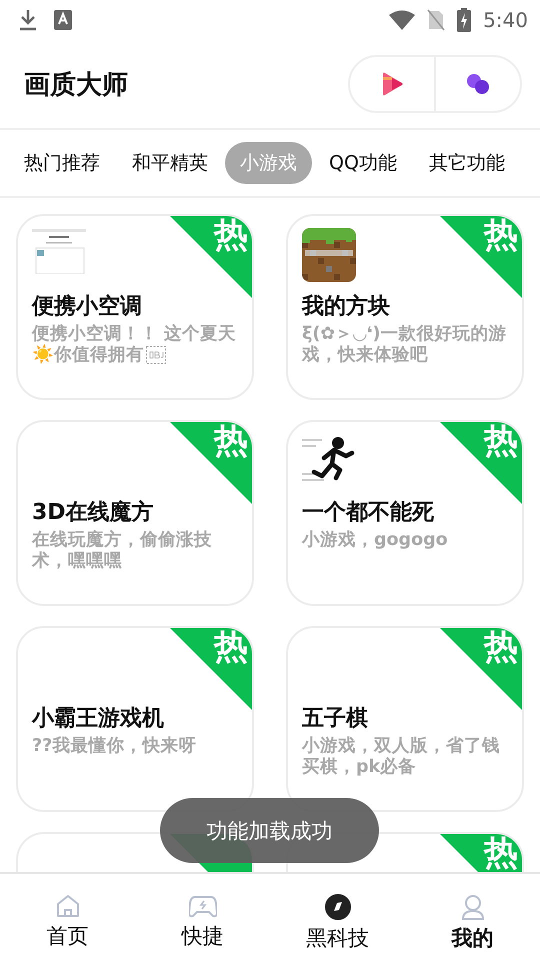 The height and width of the screenshot is (960, 540). What do you see at coordinates (329, 459) in the screenshot?
I see `running-figure-icon` at bounding box center [329, 459].